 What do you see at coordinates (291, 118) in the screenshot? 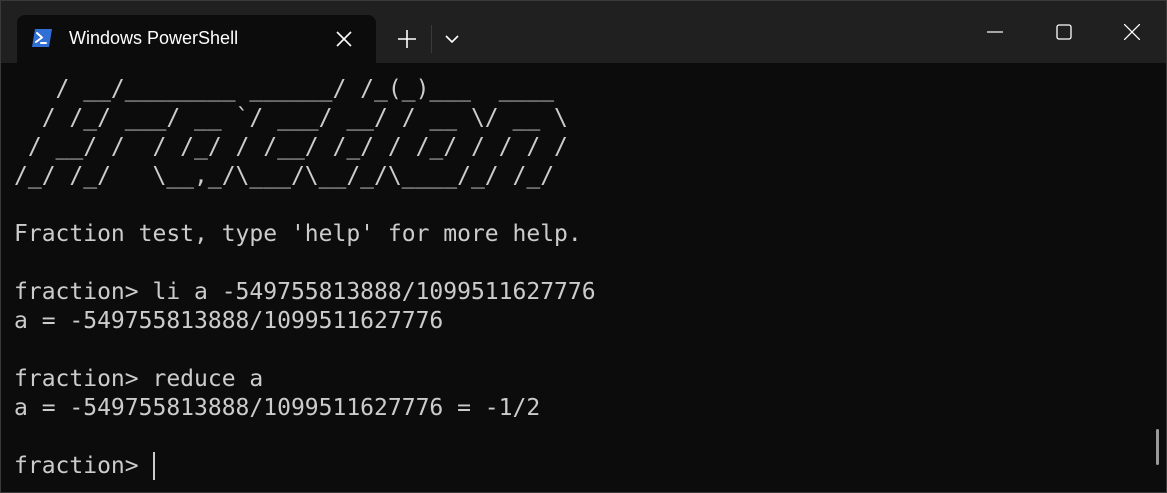
I see `ascii-art-line: / /_/ ___/ __ `/ ___/ __/ / __ \/ __ \` at bounding box center [291, 118].